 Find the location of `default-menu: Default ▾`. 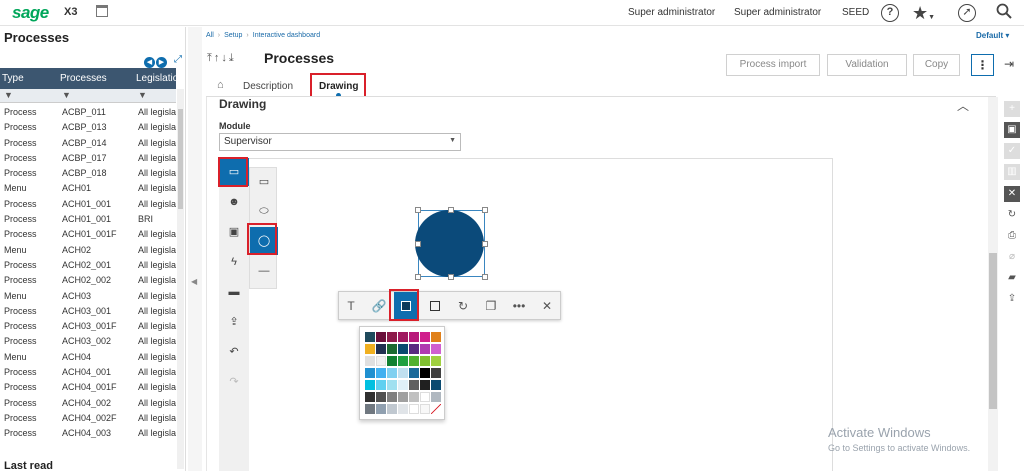

default-menu: Default ▾ is located at coordinates (992, 35).